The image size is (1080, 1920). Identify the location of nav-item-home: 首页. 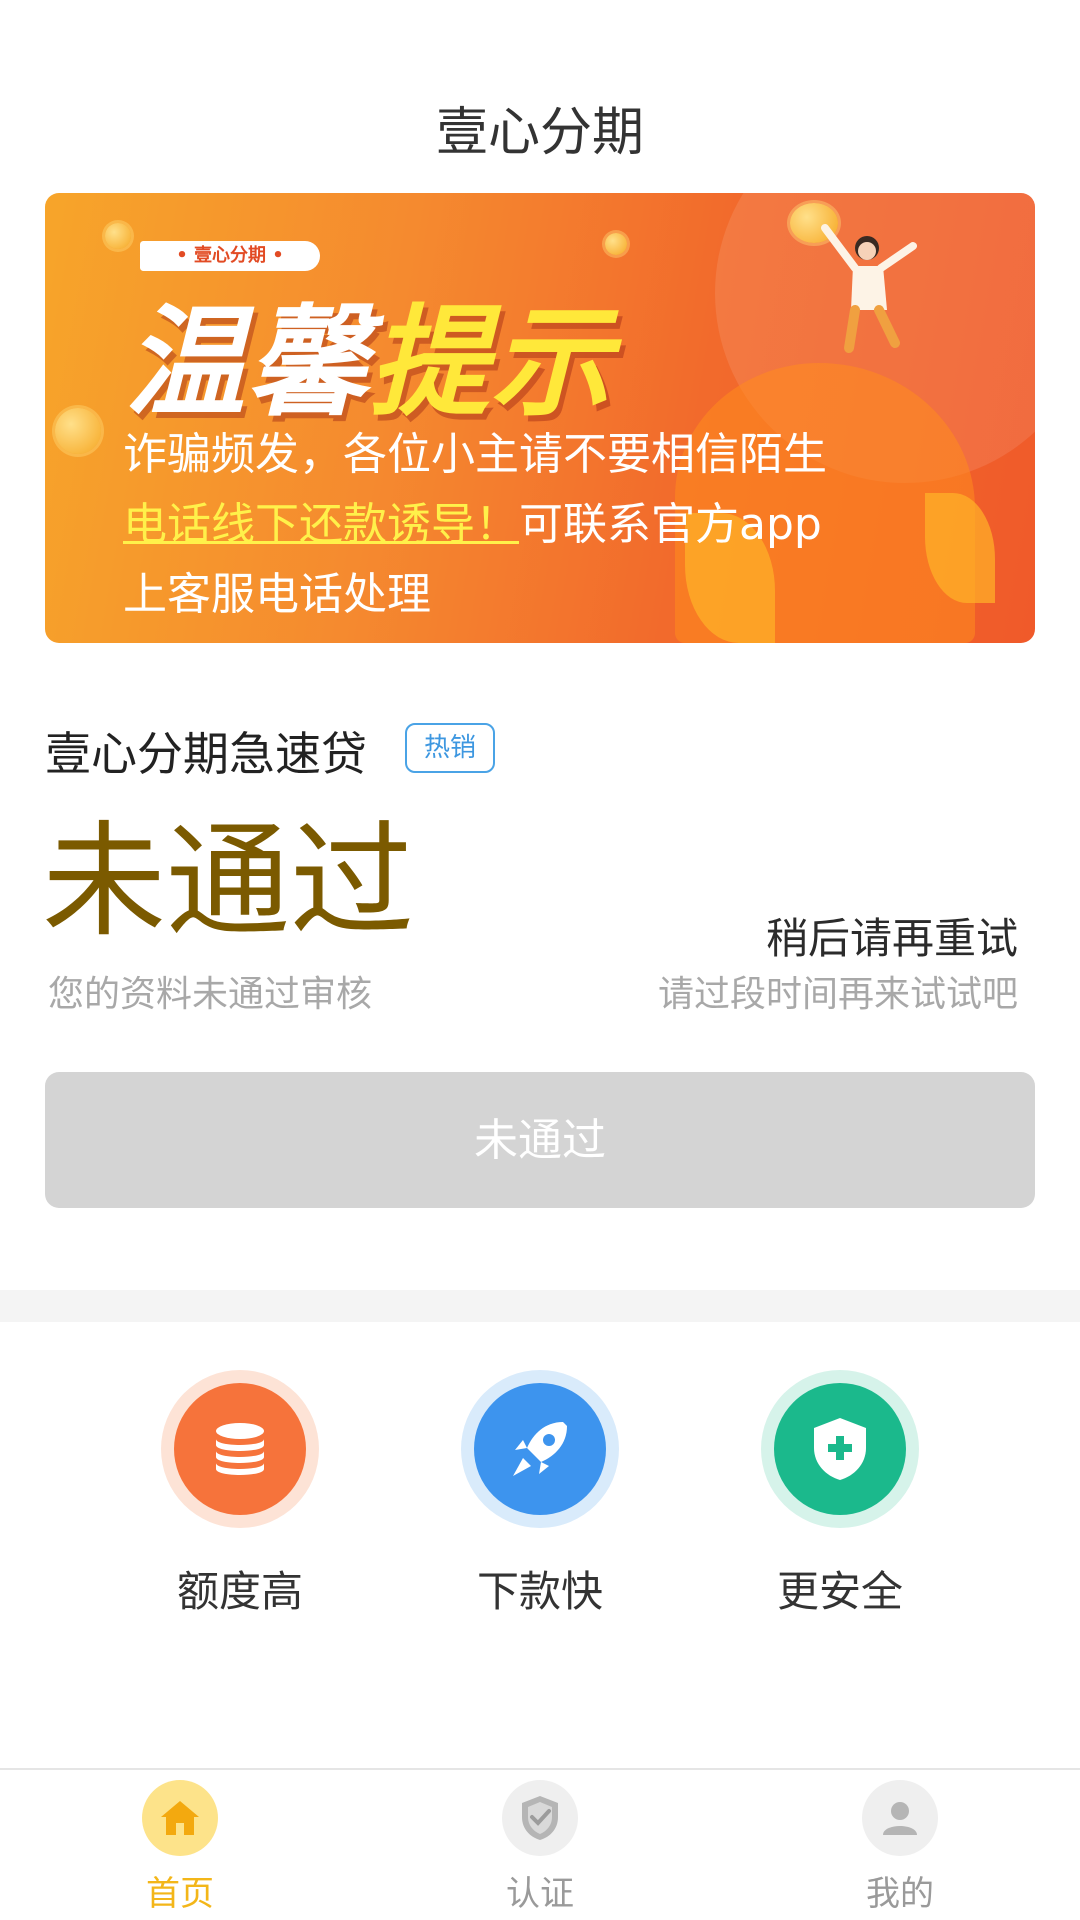
(180, 1847).